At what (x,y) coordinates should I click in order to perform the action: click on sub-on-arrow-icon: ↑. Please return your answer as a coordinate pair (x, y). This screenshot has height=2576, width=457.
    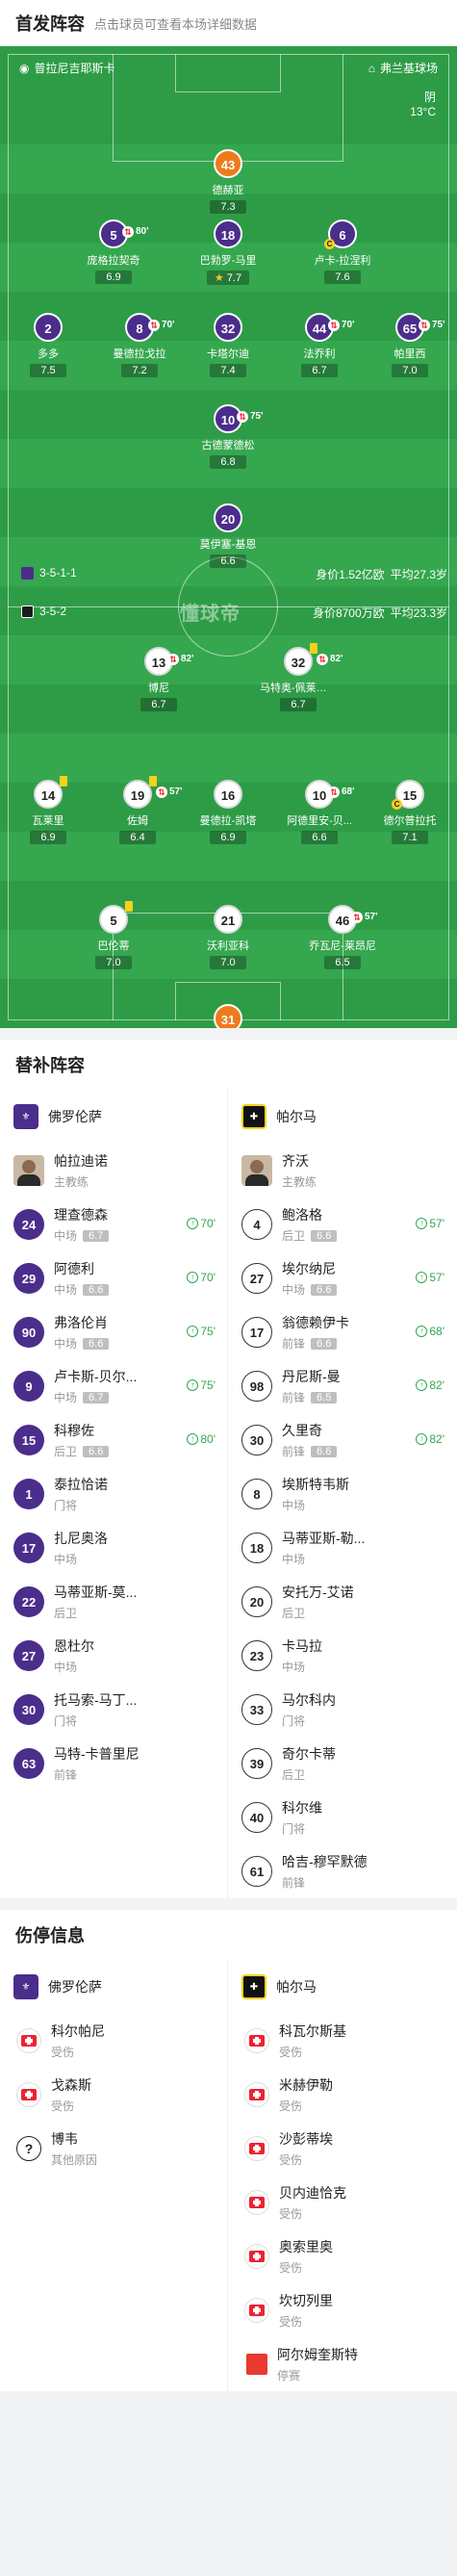
    Looking at the image, I should click on (193, 1223).